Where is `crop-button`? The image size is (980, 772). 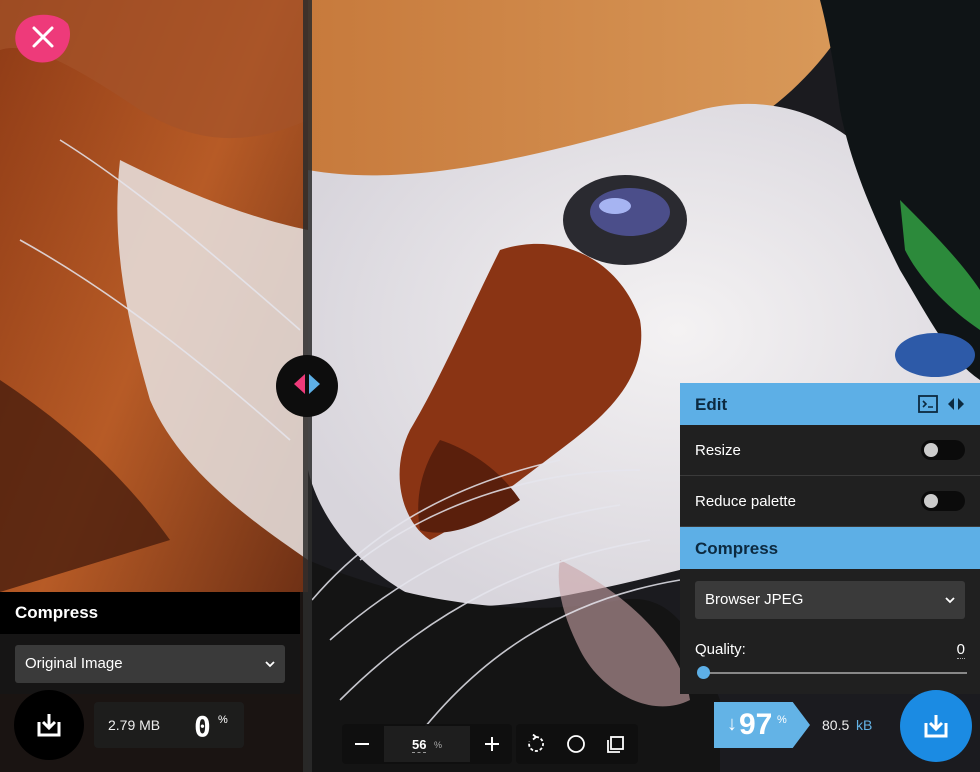 crop-button is located at coordinates (616, 744).